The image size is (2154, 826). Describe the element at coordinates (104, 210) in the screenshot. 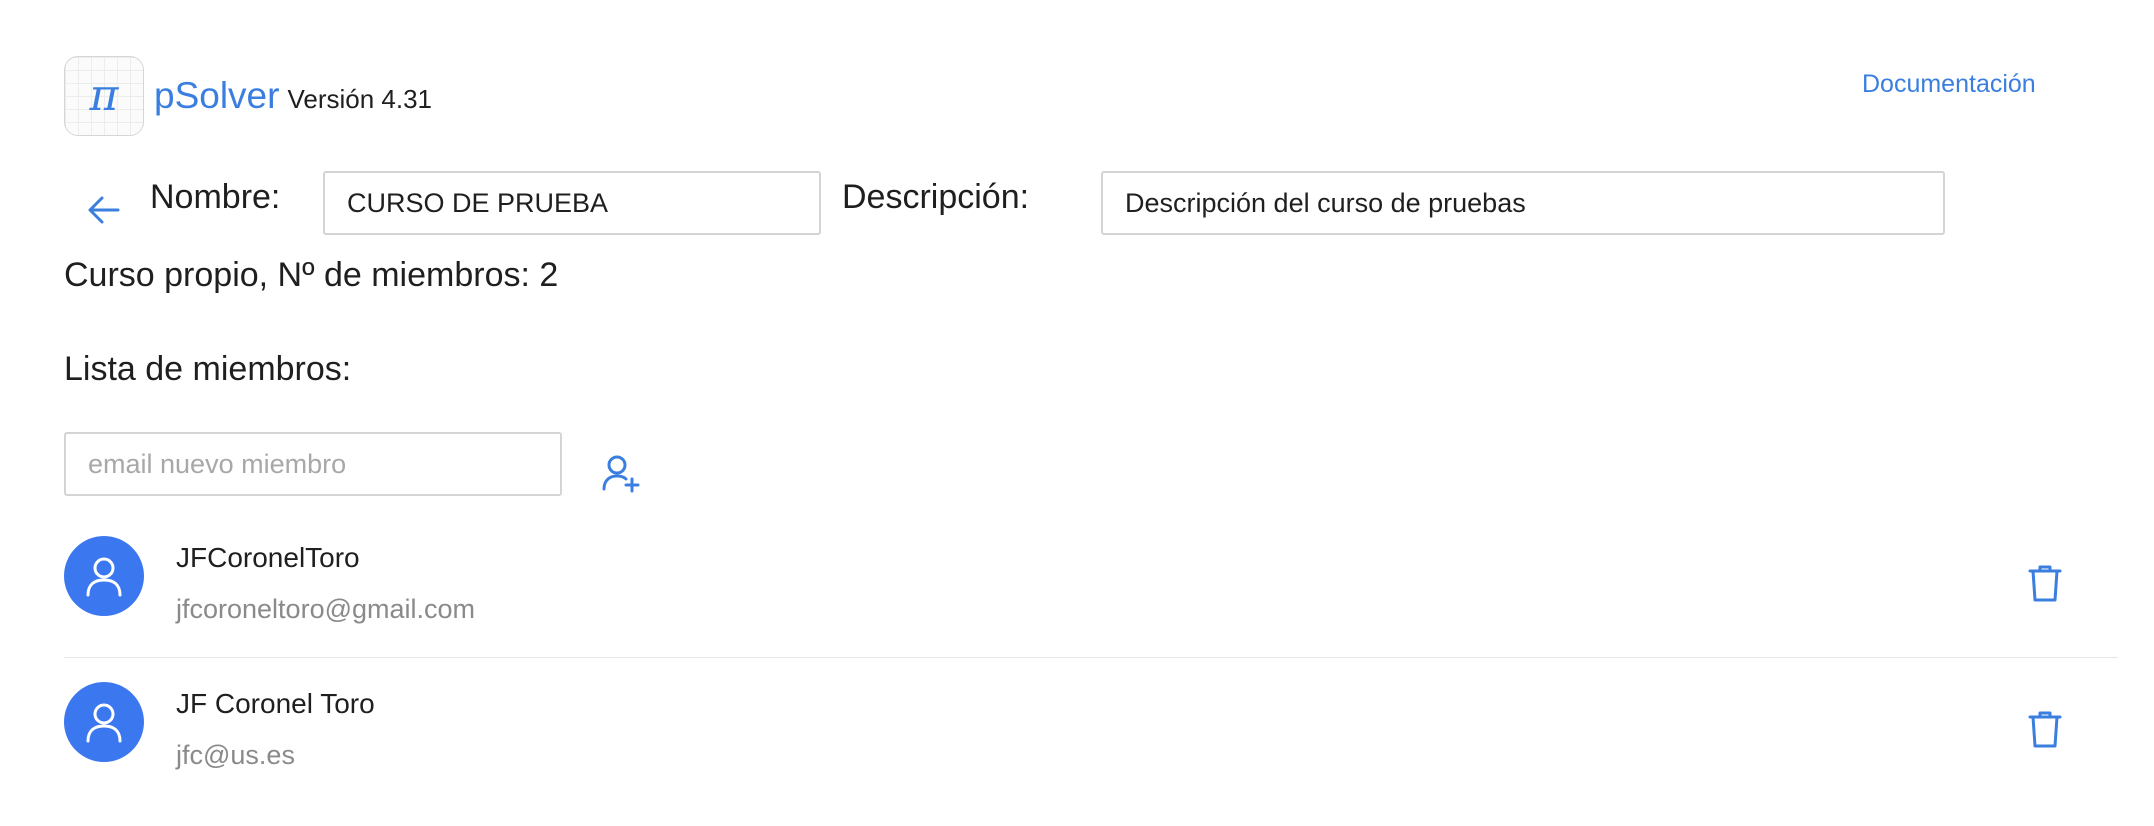

I see `arrow-left-icon` at that location.